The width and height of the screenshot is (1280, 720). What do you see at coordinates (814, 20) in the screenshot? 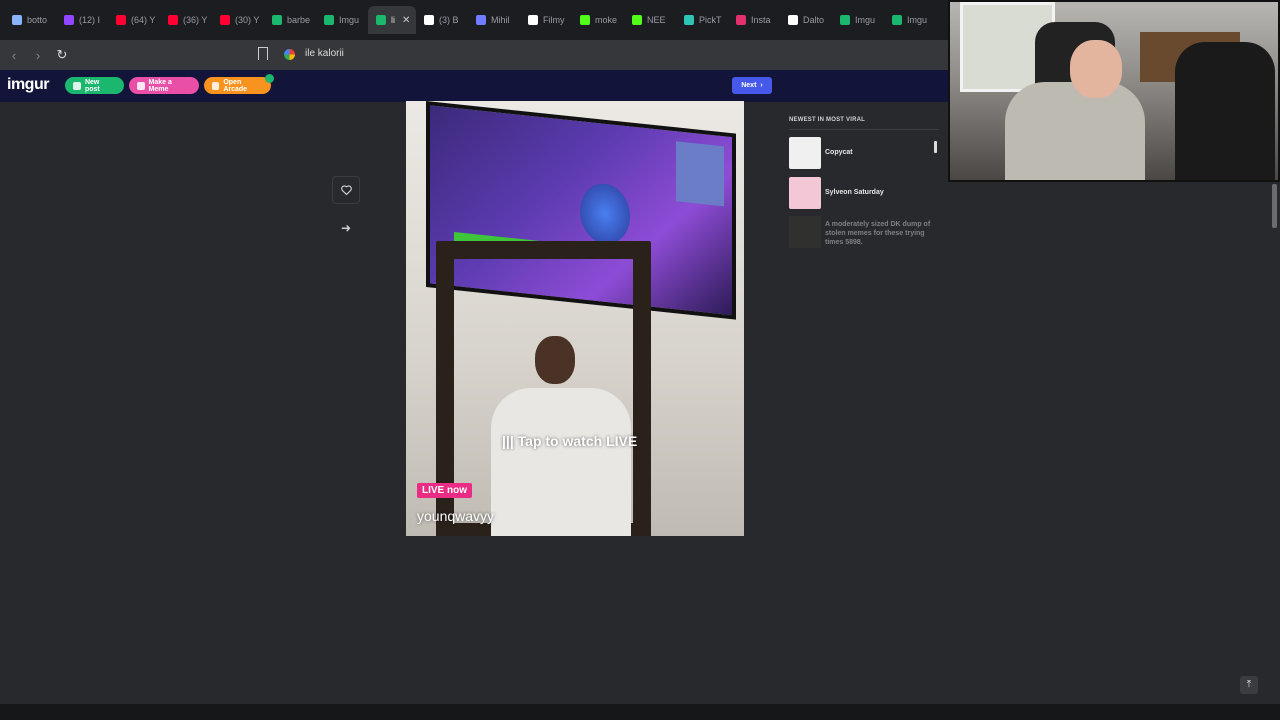
I see `browser-tab-label: Dalto` at bounding box center [814, 20].